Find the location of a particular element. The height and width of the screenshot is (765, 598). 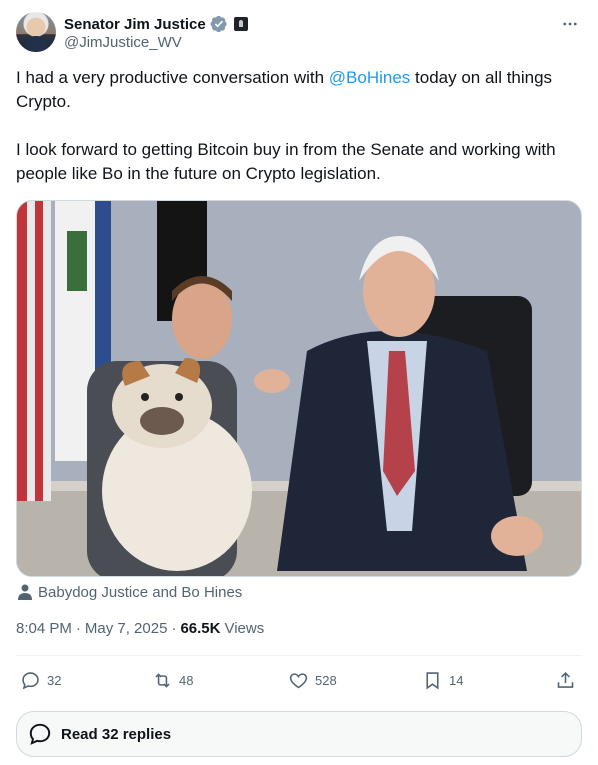

read-replies-button: Read 32 replies is located at coordinates (299, 734).